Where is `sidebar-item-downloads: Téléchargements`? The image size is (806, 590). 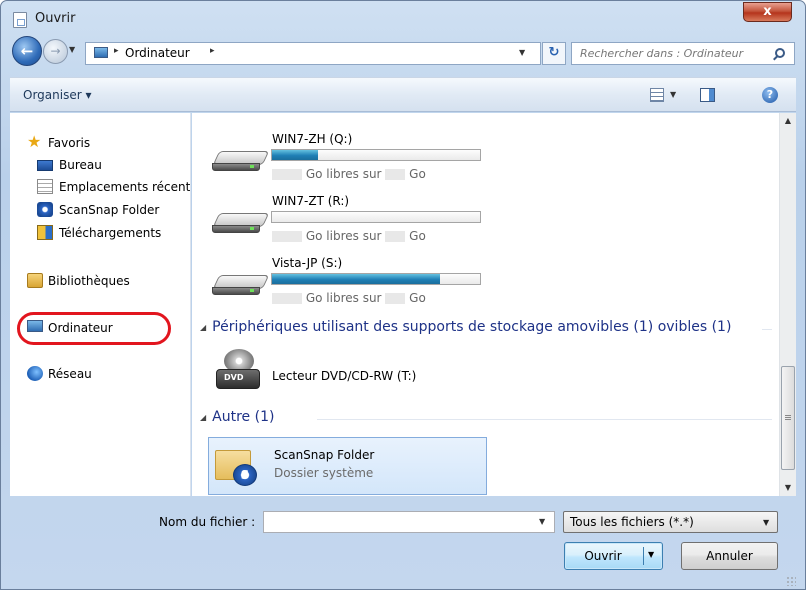
sidebar-item-downloads: Téléchargements is located at coordinates (100, 233).